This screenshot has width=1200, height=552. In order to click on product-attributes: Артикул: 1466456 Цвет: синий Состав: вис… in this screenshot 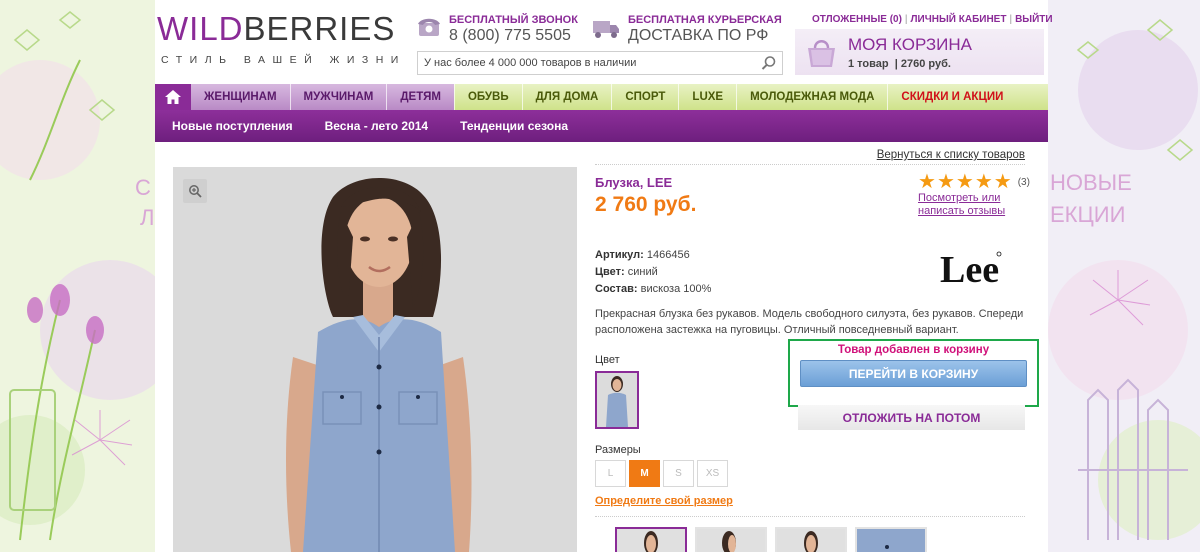, I will do `click(653, 272)`.